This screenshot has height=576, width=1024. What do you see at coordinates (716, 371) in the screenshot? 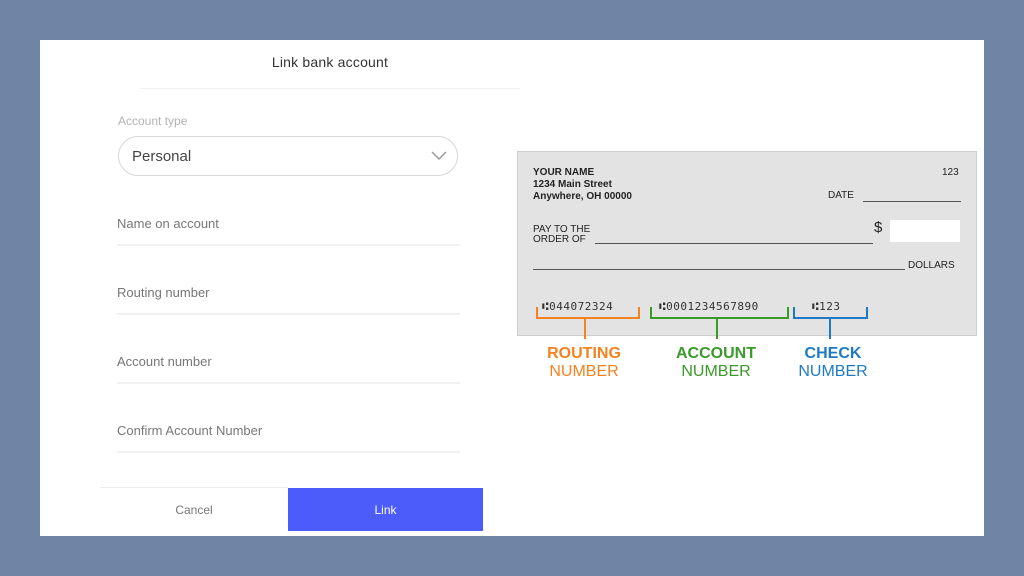
I see `account-callout-subtitle: NUMBER` at bounding box center [716, 371].